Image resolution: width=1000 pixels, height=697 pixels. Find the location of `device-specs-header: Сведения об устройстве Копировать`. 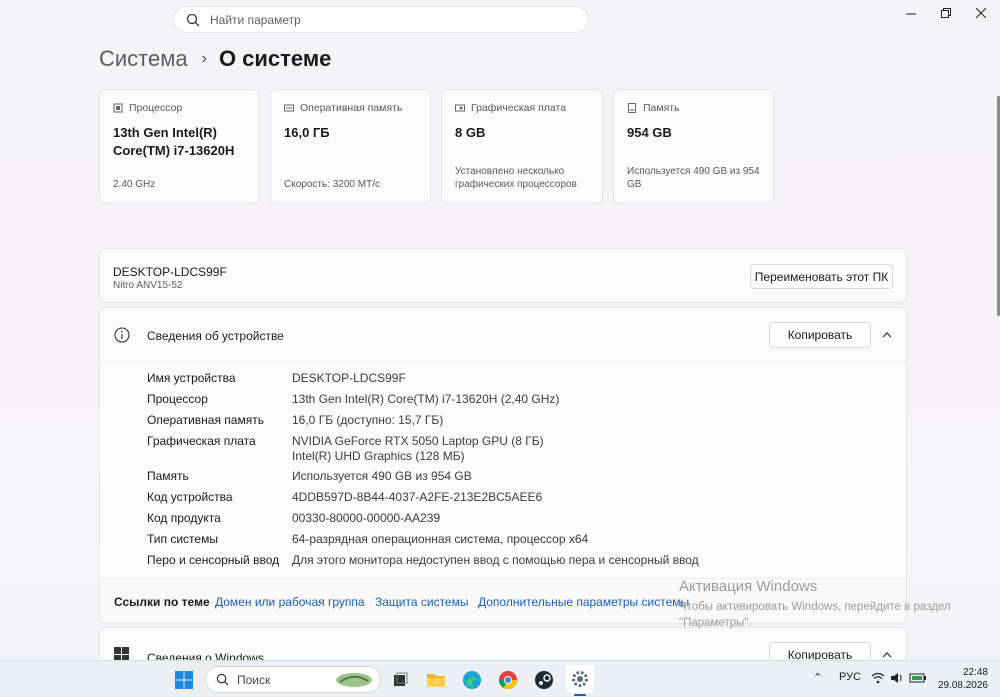

device-specs-header: Сведения об устройстве Копировать is located at coordinates (503, 335).